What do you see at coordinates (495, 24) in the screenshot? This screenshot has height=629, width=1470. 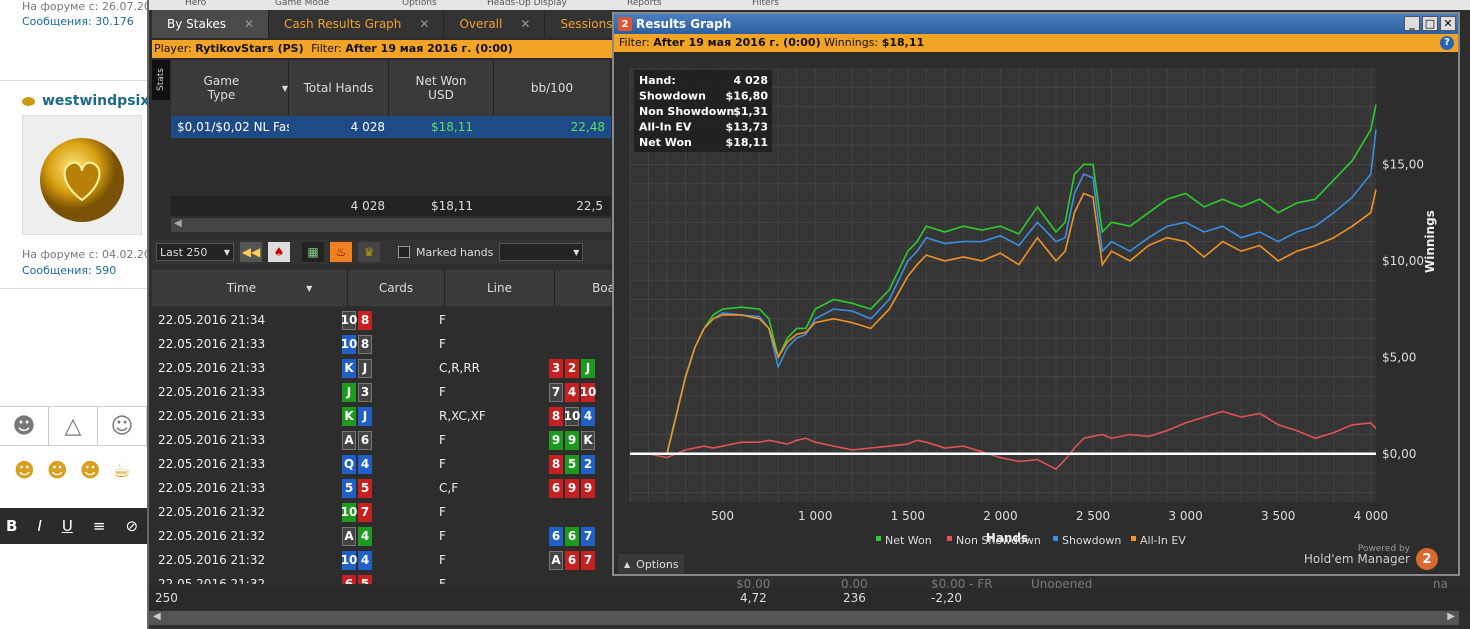 I see `tab-overall: Overall ✕` at bounding box center [495, 24].